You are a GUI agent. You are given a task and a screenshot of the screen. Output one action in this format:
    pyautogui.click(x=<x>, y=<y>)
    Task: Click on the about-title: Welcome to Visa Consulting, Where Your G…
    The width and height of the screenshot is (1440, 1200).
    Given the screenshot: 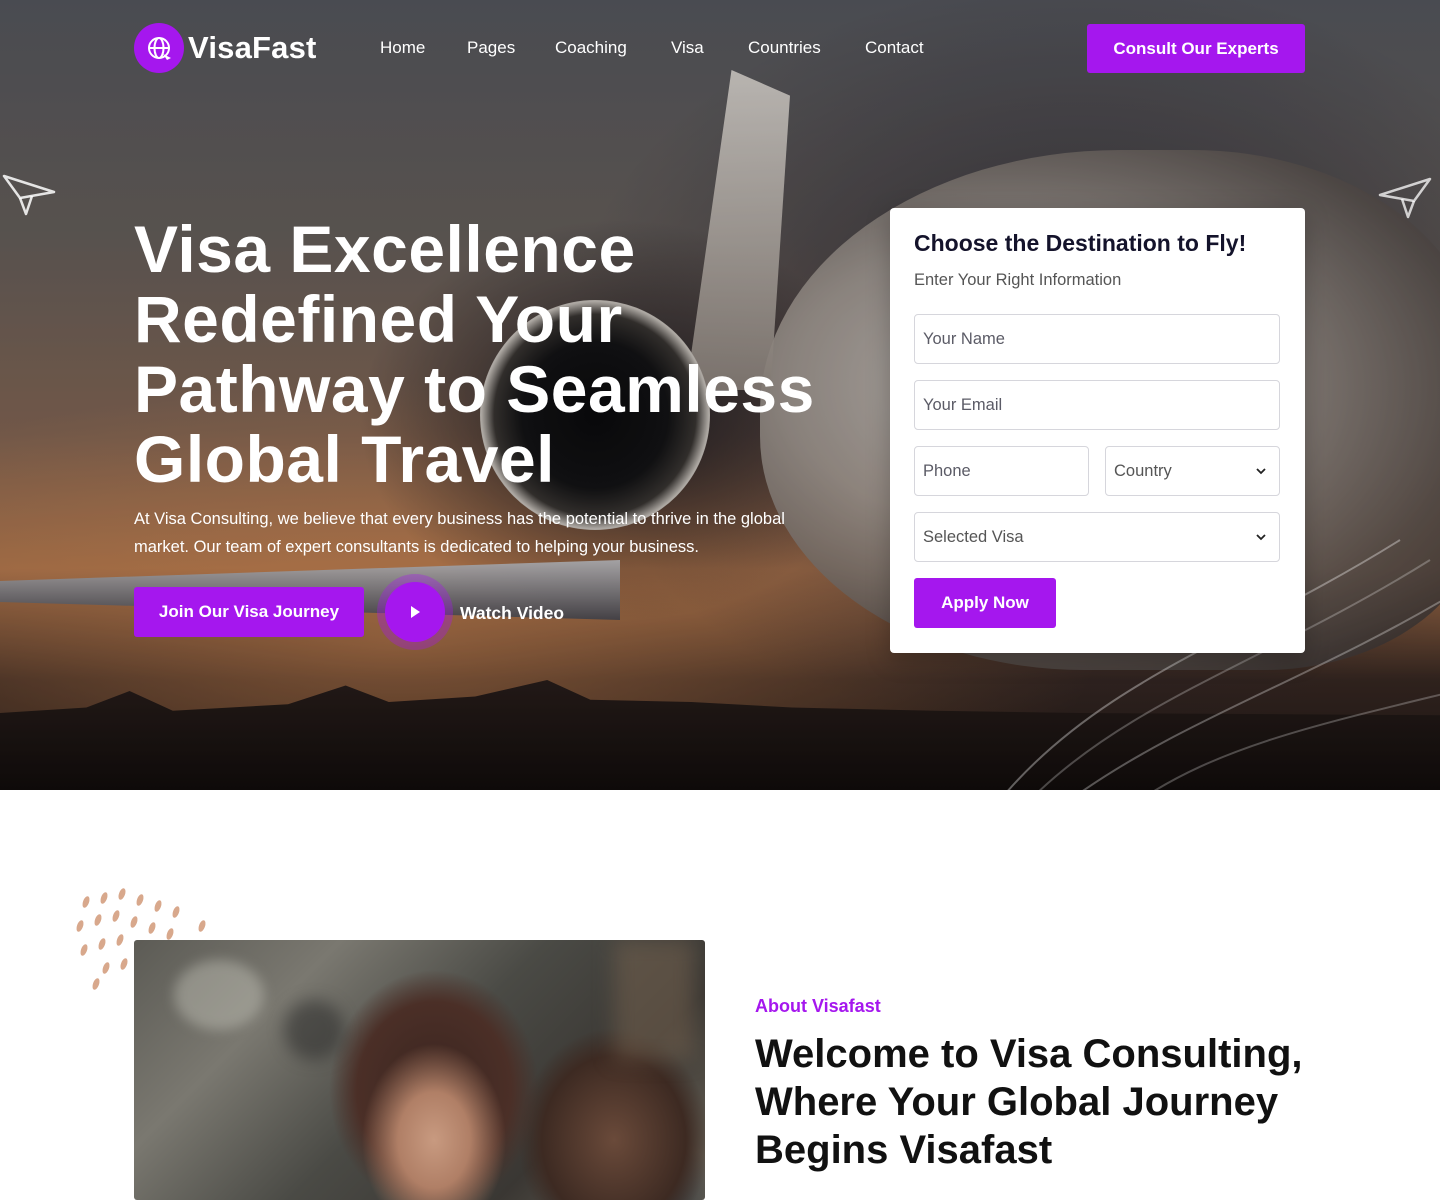 What is the action you would take?
    pyautogui.click(x=1029, y=1102)
    